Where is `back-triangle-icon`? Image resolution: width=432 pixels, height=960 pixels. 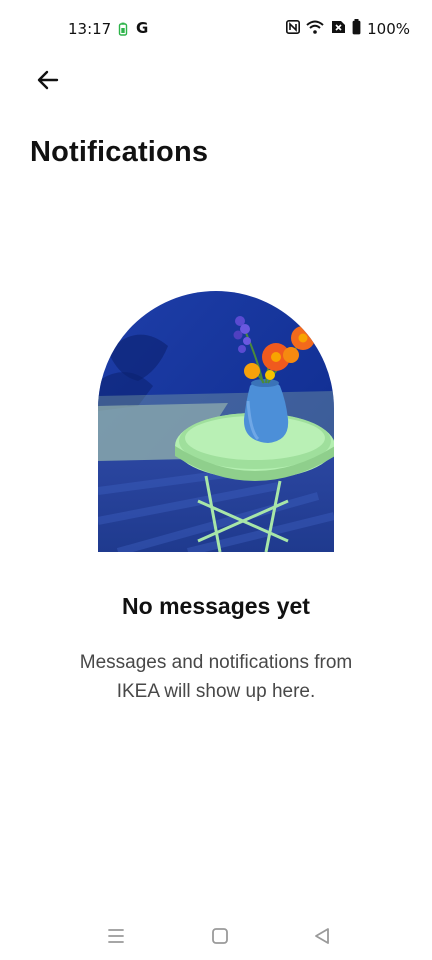
back-triangle-icon is located at coordinates (322, 936).